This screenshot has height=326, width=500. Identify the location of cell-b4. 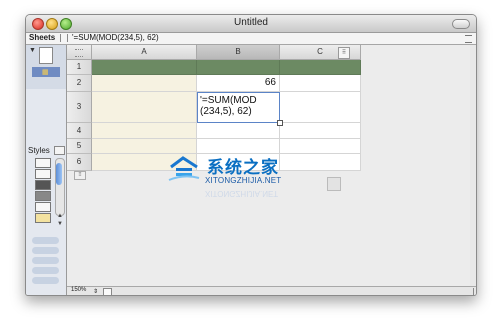
(238, 131).